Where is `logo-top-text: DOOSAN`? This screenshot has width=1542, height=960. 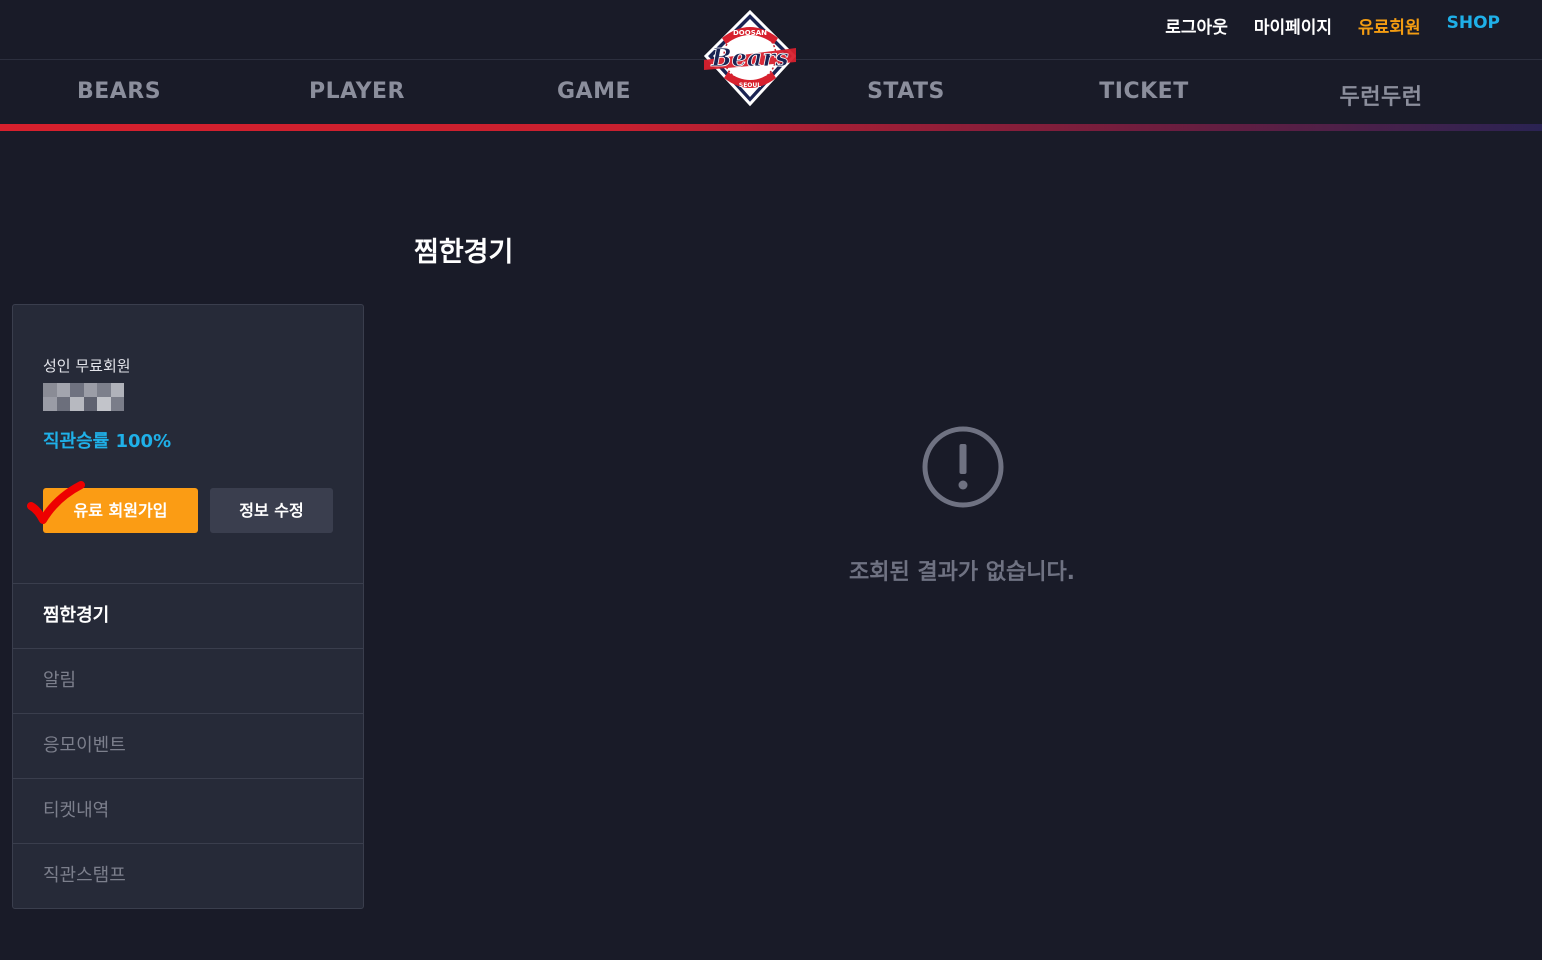
logo-top-text: DOOSAN is located at coordinates (750, 33).